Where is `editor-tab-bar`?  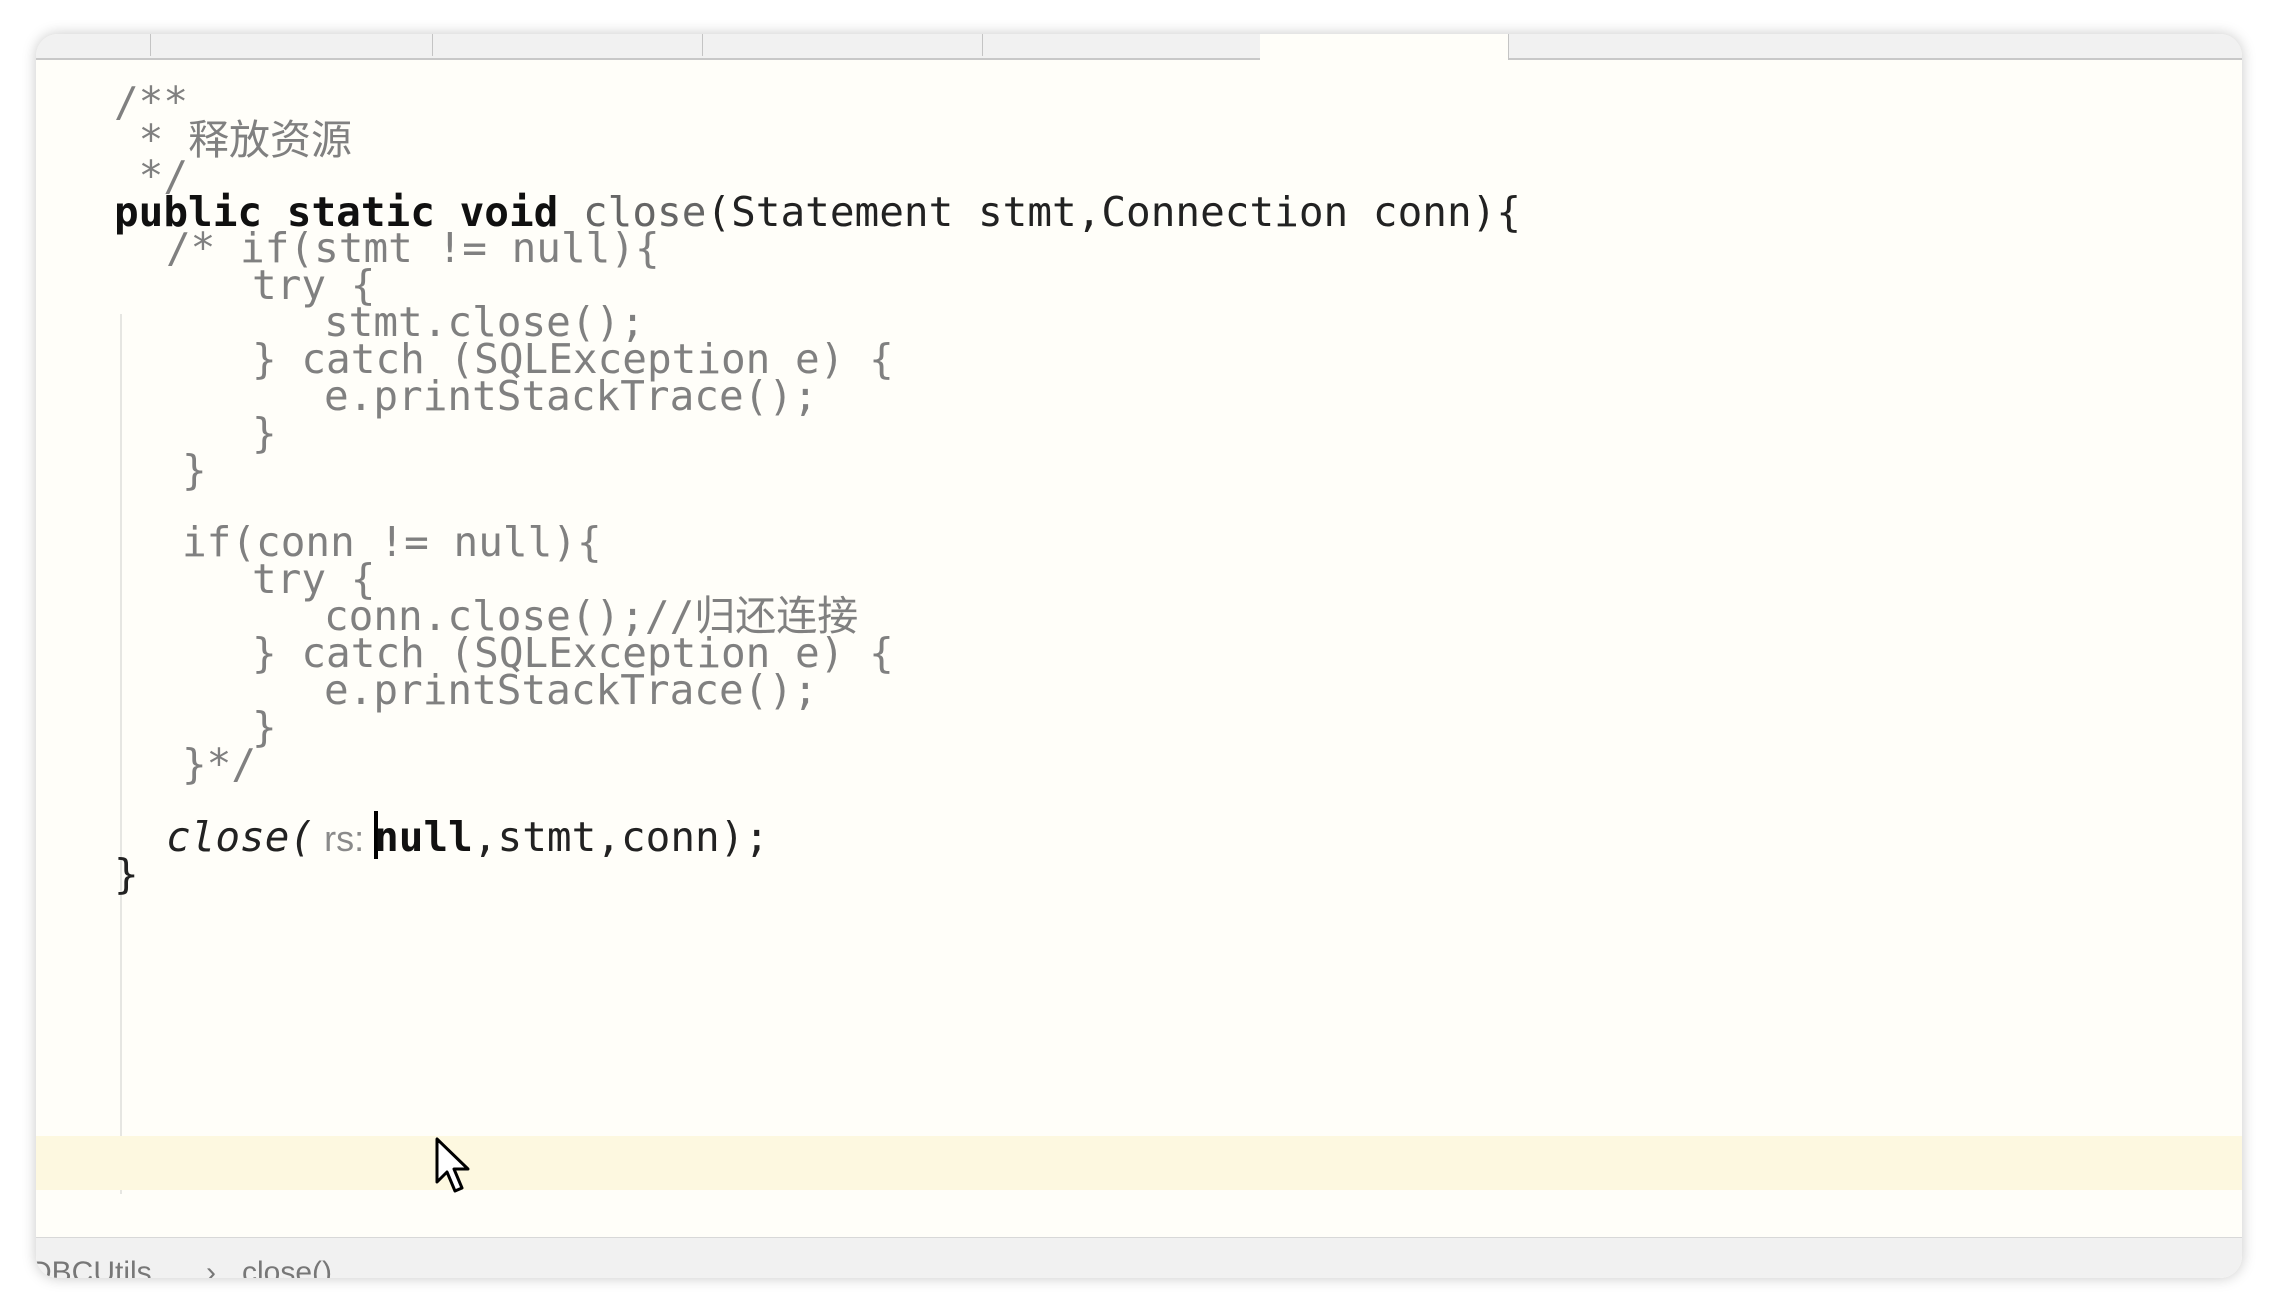 editor-tab-bar is located at coordinates (1139, 47).